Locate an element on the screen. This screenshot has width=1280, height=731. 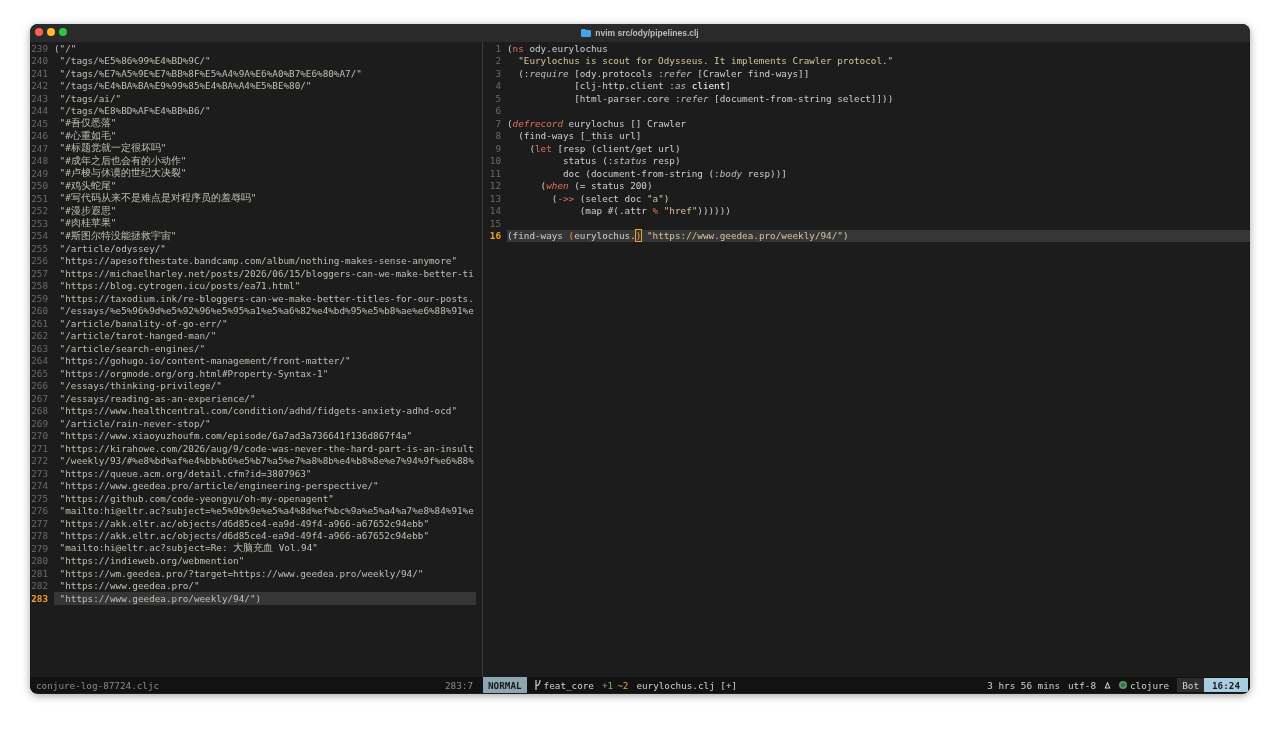
code-line: "https://gohugo.io/content-management/front-matter/" is located at coordinates (204, 361).